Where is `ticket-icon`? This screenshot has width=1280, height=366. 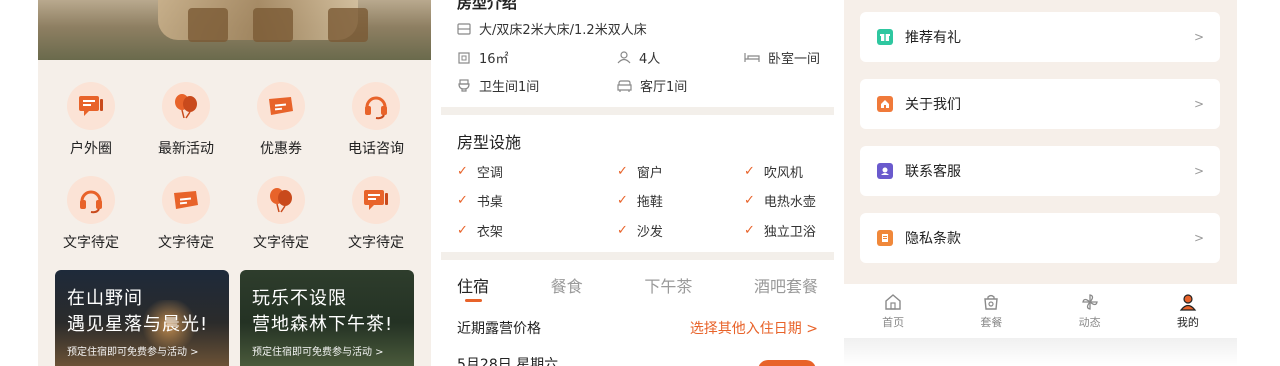
ticket-icon is located at coordinates (186, 200).